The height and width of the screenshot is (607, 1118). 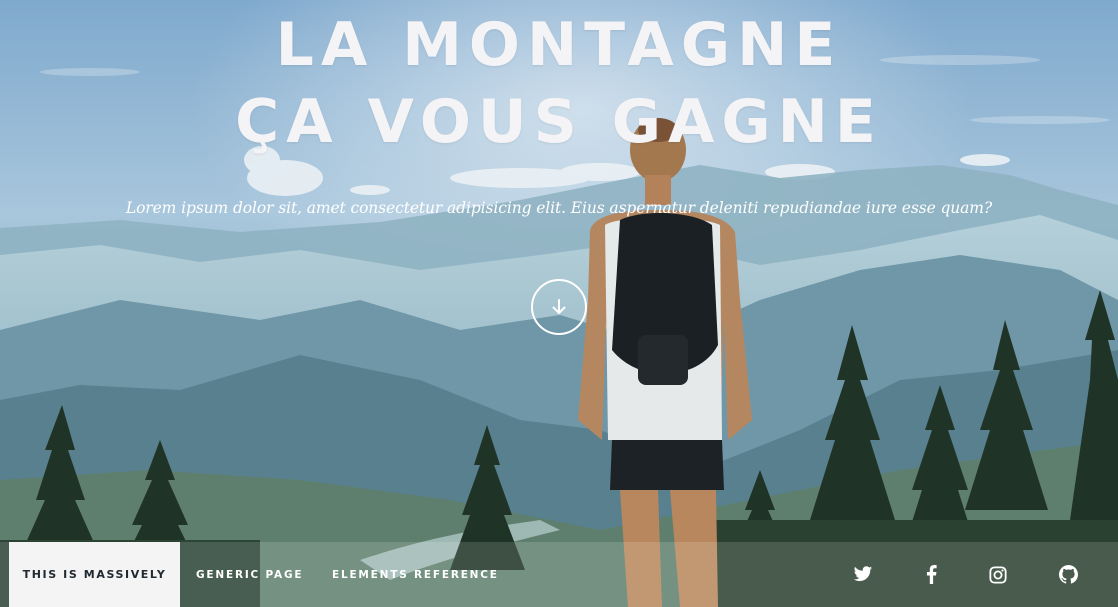 I want to click on nav-brand-link: THIS IS MASSIVELY, so click(x=94, y=574).